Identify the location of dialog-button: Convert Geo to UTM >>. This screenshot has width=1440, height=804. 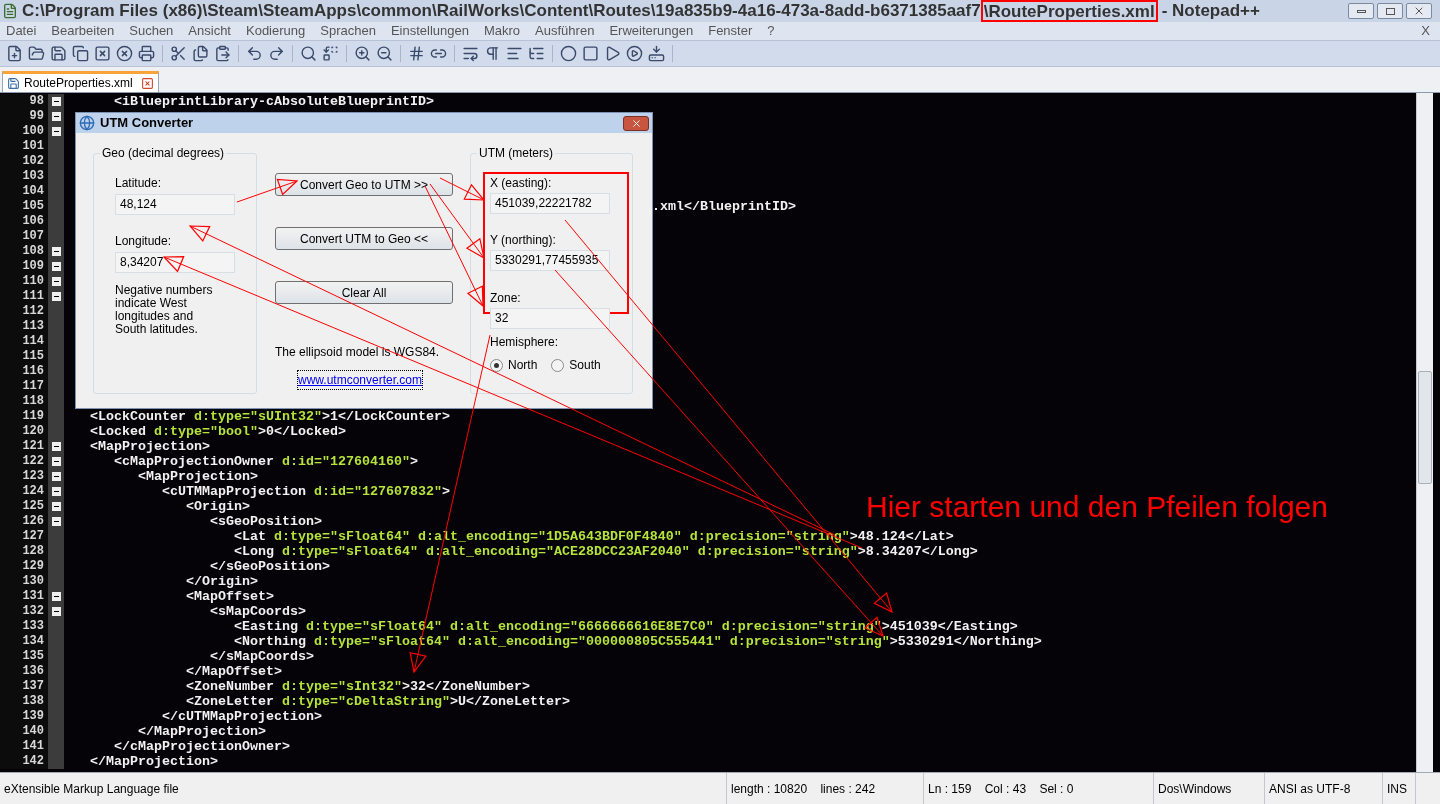
(364, 184).